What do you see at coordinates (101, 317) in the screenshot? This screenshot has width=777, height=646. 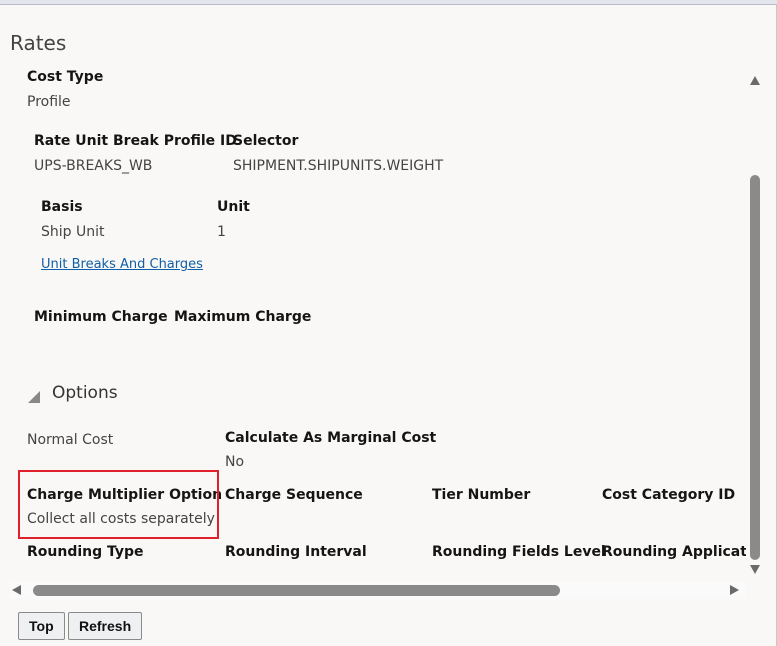 I see `minimum-charge-label: Minimum Charge` at bounding box center [101, 317].